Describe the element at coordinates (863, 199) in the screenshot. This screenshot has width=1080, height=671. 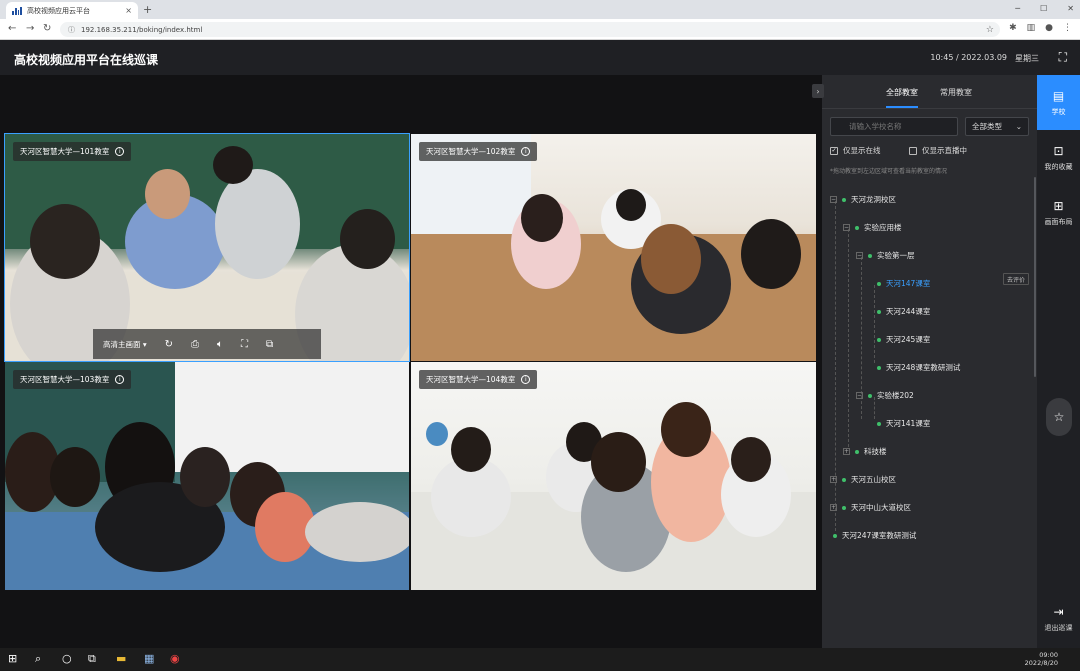
I see `tree-item-campus-longdong: − 天河龙洞校区` at that location.